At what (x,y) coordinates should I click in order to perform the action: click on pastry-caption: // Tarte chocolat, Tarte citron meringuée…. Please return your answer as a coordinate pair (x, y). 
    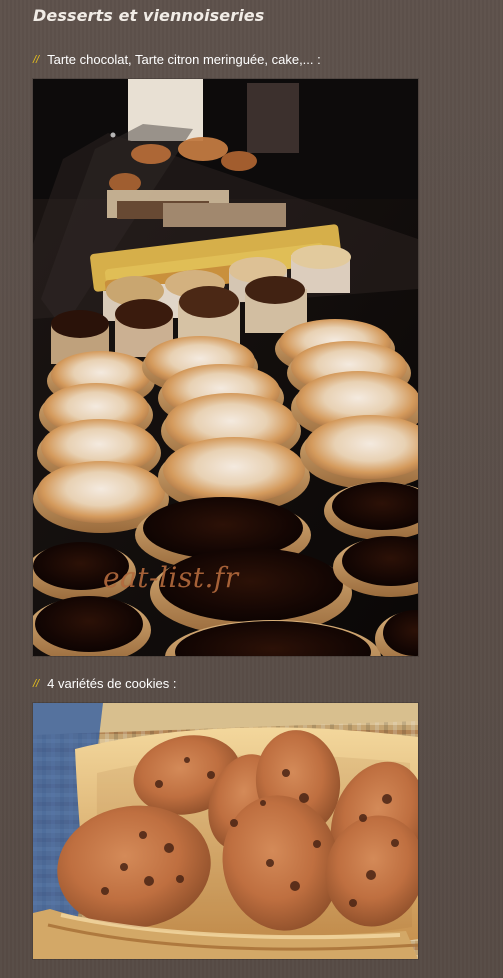
    Looking at the image, I should click on (177, 60).